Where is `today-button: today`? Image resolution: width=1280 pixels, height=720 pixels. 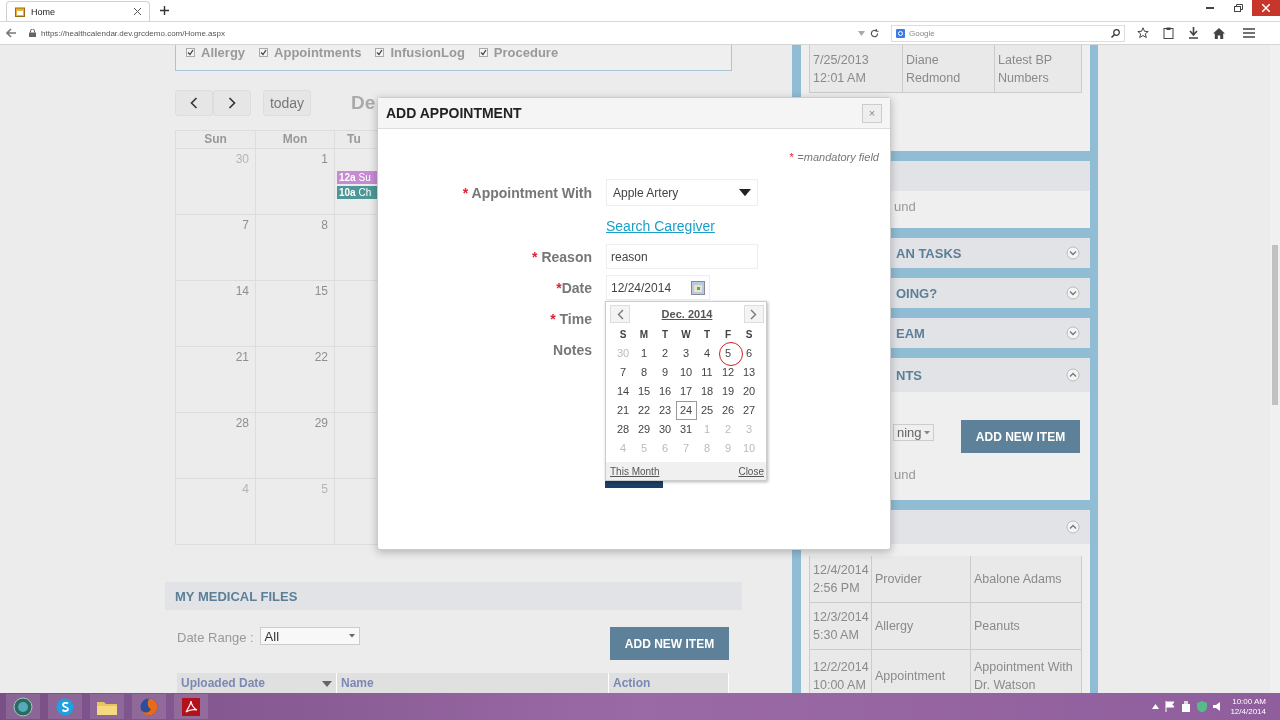 today-button: today is located at coordinates (287, 103).